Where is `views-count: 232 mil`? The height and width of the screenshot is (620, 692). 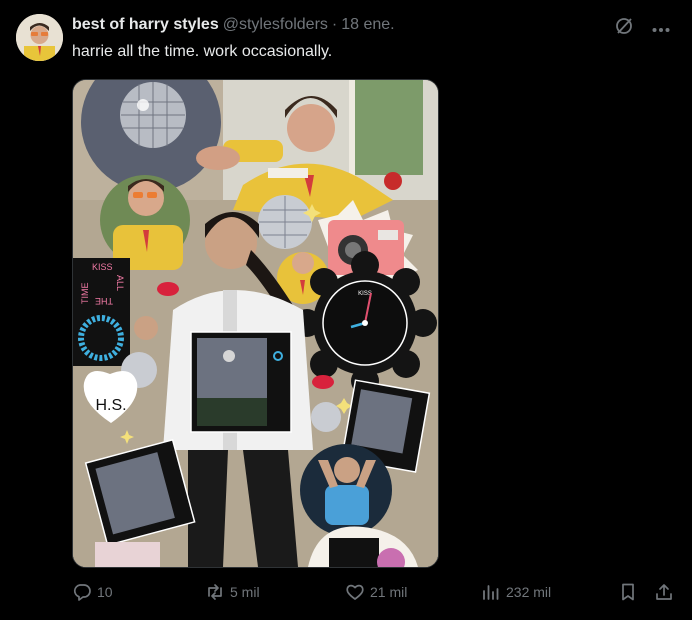 views-count: 232 mil is located at coordinates (529, 592).